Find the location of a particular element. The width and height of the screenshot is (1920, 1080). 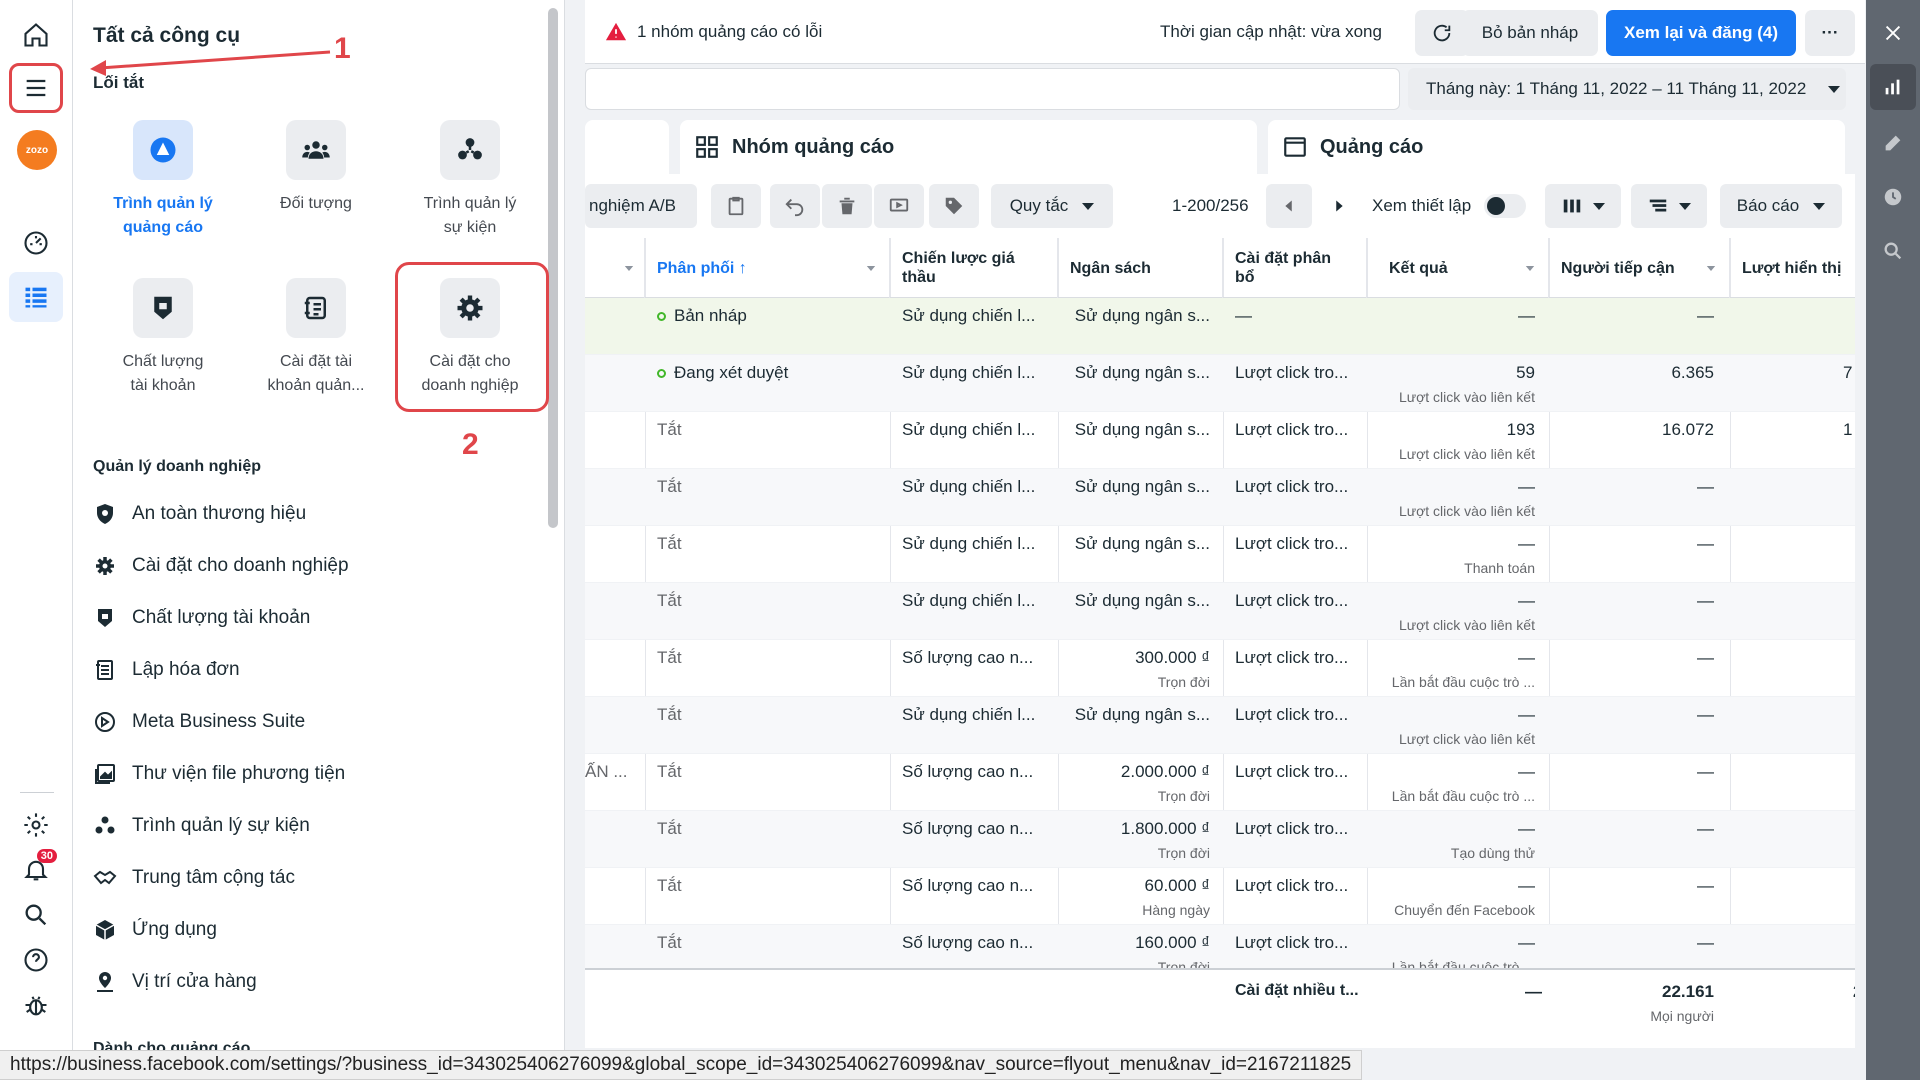

column-header-impressions: Lượt hiển thị is located at coordinates (1792, 268).